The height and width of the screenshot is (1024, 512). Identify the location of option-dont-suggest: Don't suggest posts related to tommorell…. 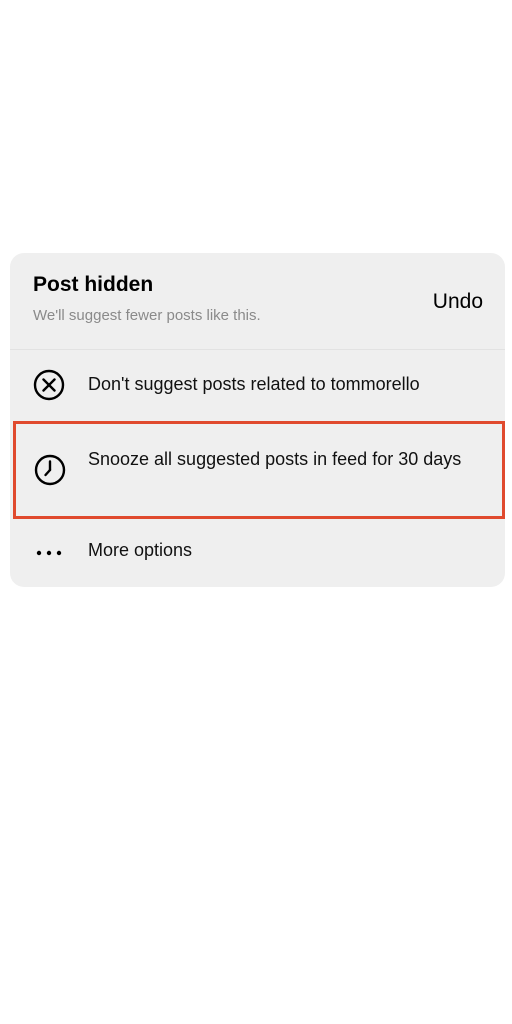
(257, 386).